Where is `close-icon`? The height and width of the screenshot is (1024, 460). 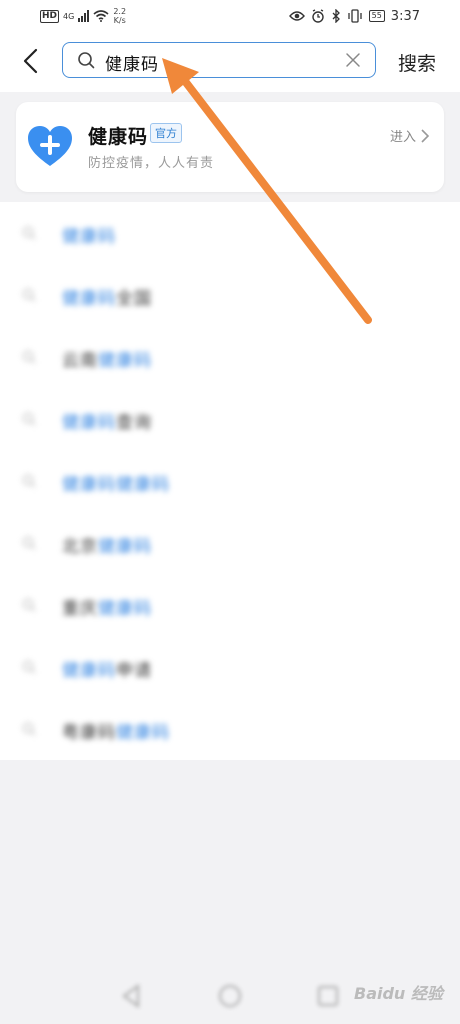 close-icon is located at coordinates (353, 60).